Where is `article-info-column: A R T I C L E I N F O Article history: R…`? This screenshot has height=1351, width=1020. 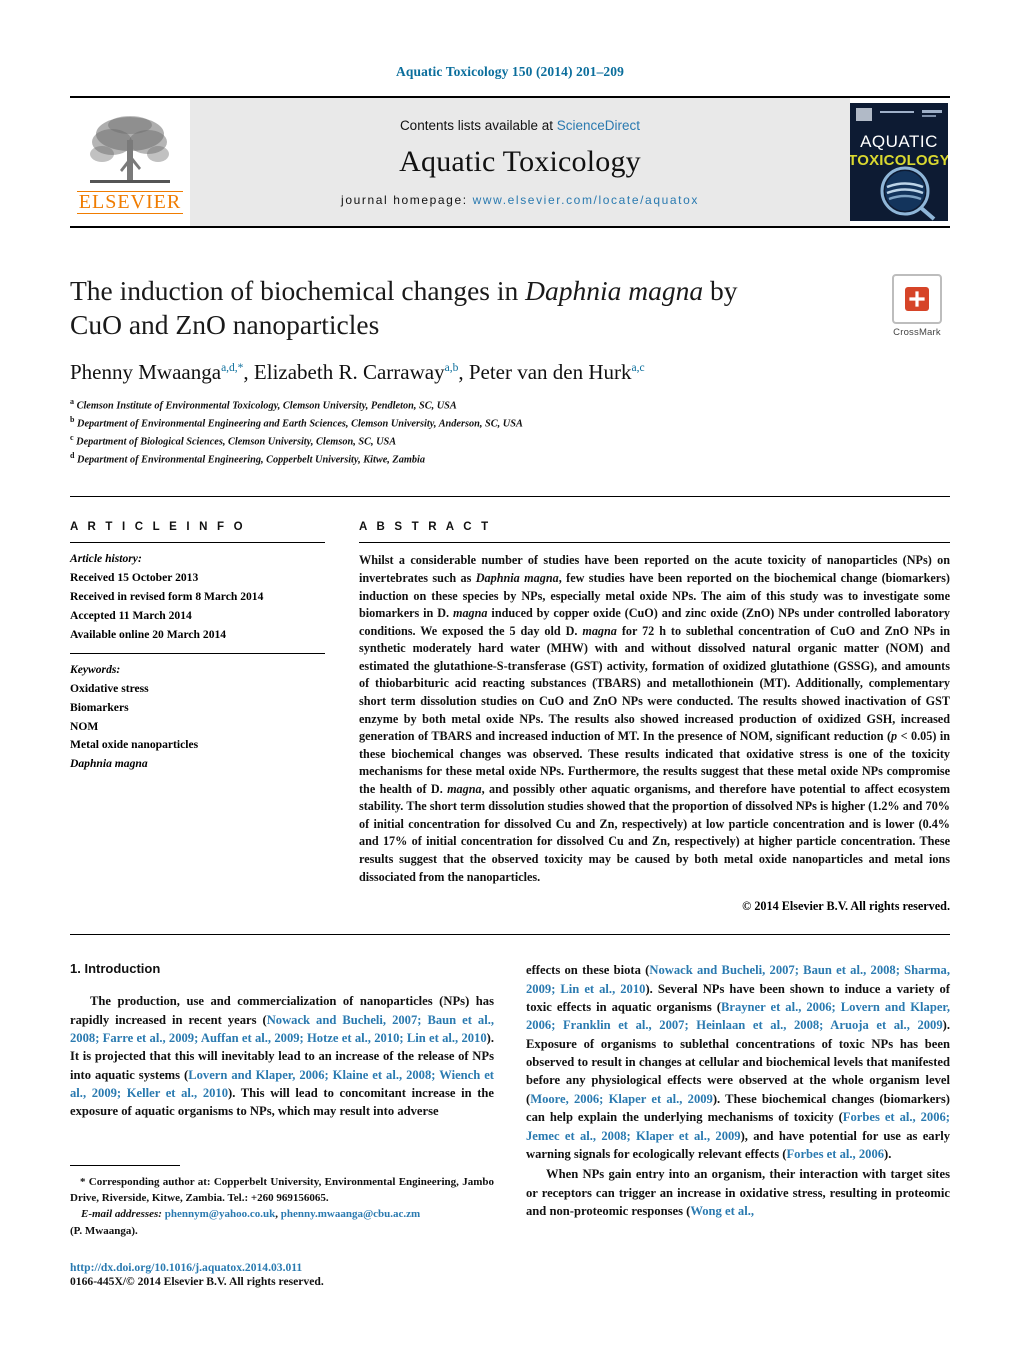
article-info-column: A R T I C L E I N F O Article history: R… is located at coordinates (197, 717).